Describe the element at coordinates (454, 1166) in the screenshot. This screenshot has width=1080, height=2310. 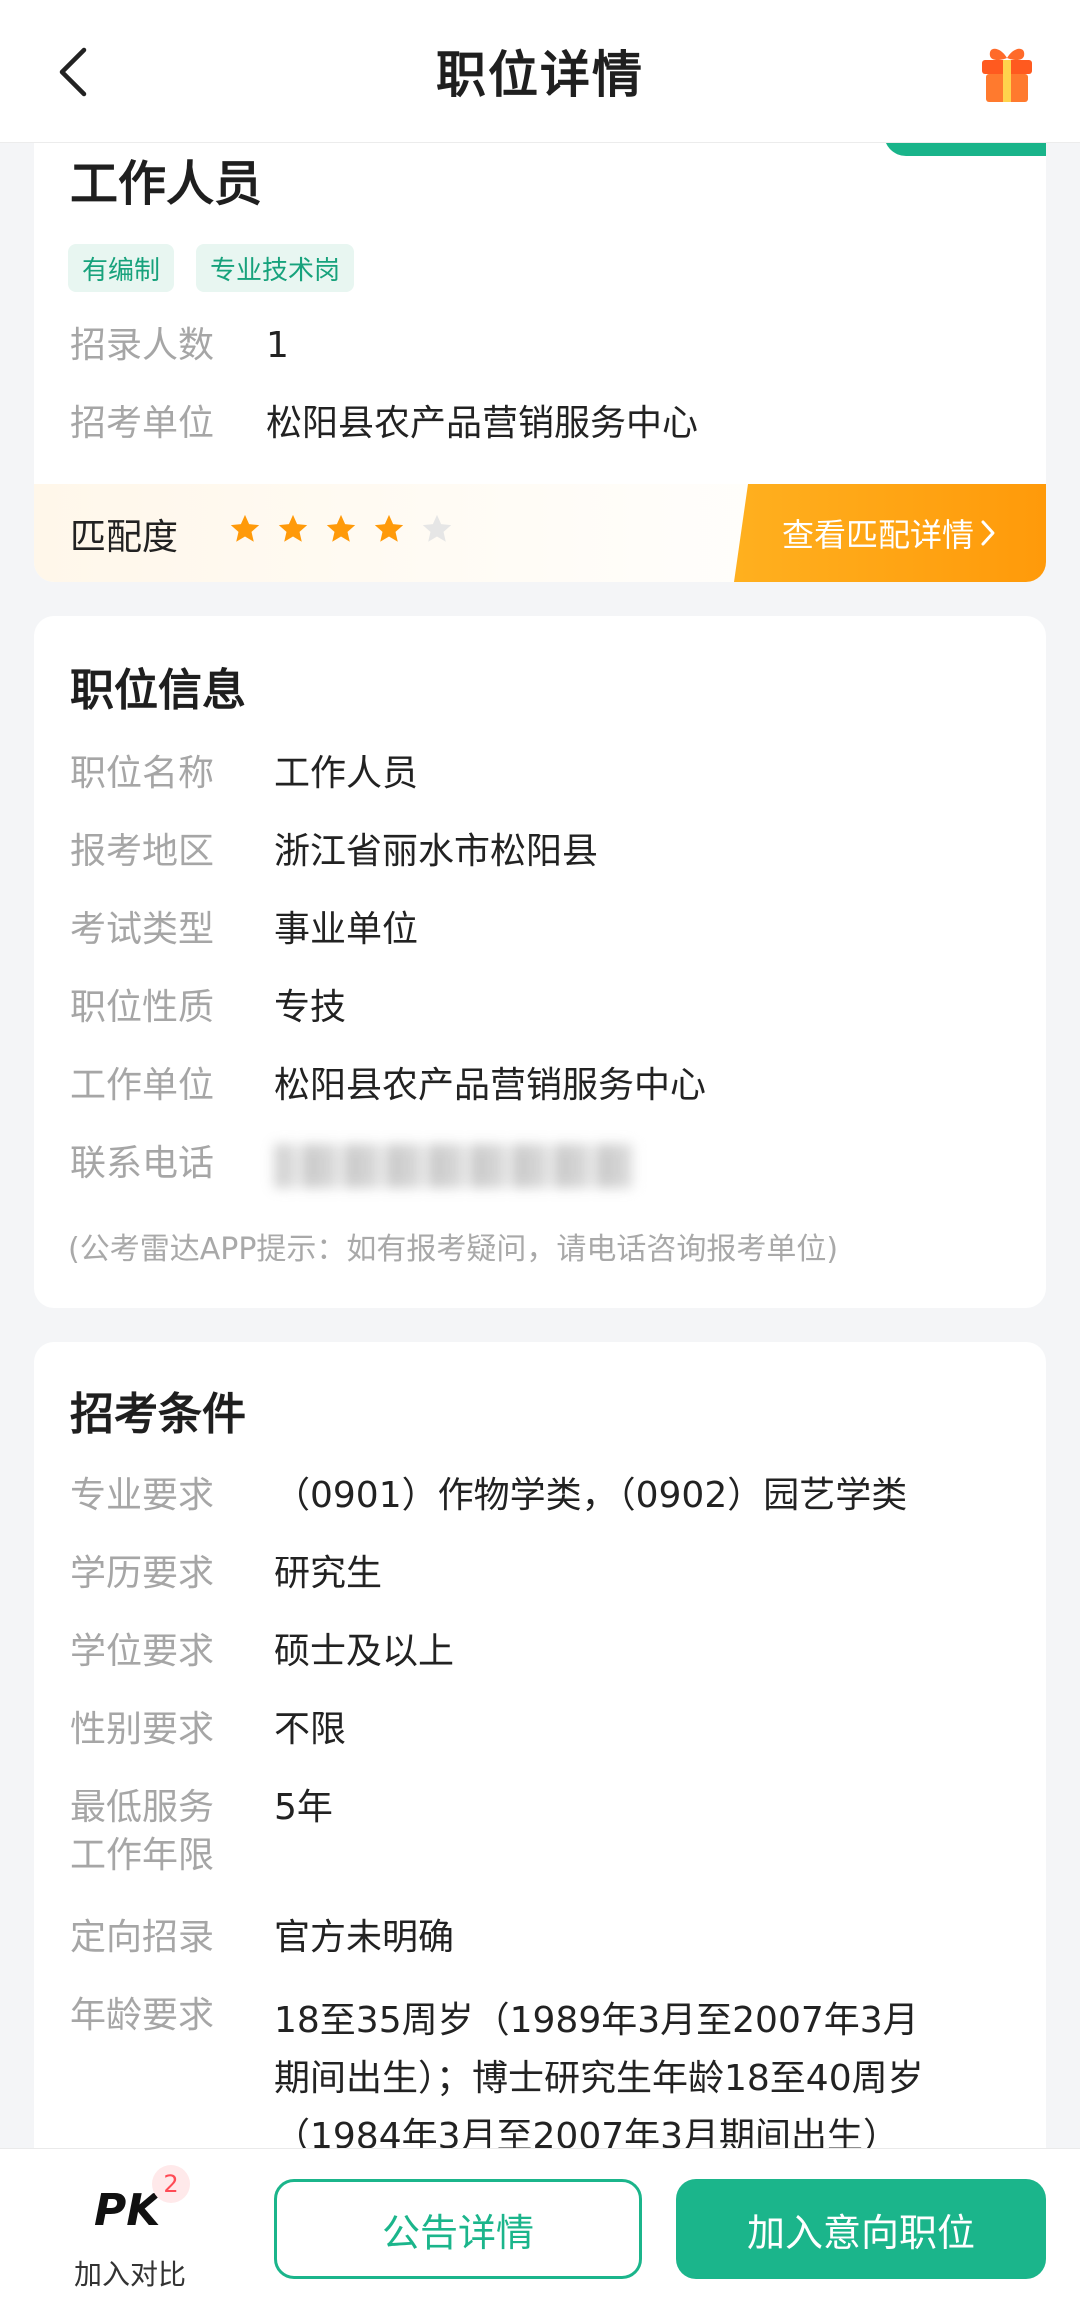
I see `phone-number-blurred` at that location.